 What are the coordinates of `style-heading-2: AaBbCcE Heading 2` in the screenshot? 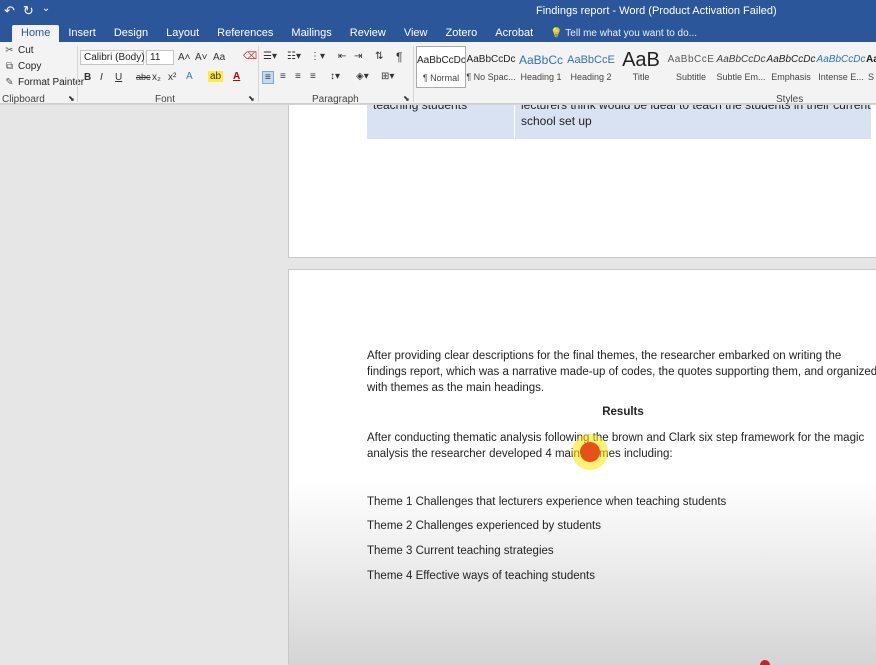 It's located at (591, 67).